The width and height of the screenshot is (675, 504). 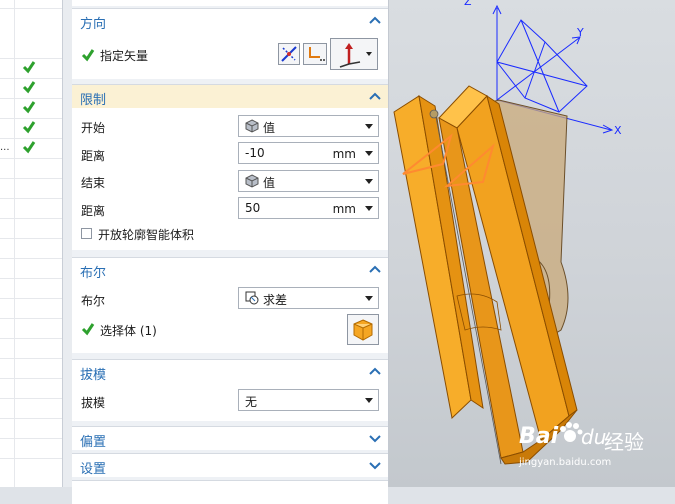 What do you see at coordinates (93, 211) in the screenshot?
I see `end-distance-label: 距离` at bounding box center [93, 211].